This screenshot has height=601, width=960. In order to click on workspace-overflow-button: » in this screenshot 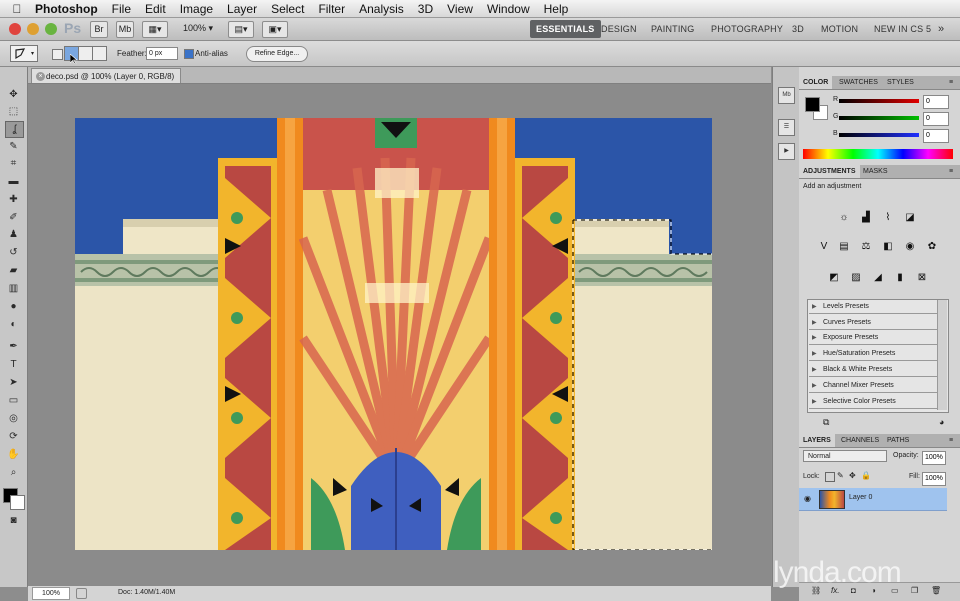, I will do `click(941, 29)`.